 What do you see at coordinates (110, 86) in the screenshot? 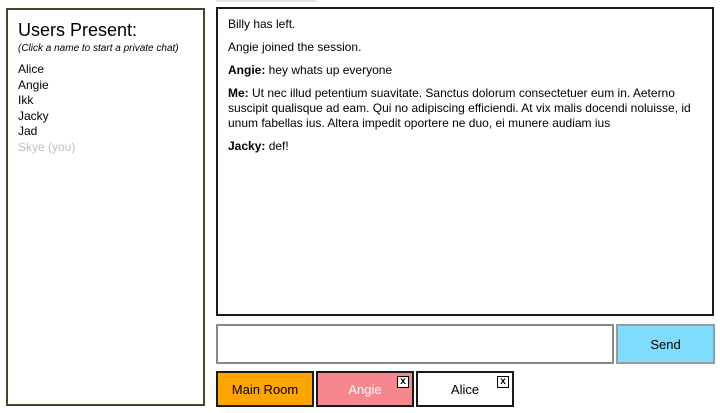
I see `user-item-angie: Angie` at bounding box center [110, 86].